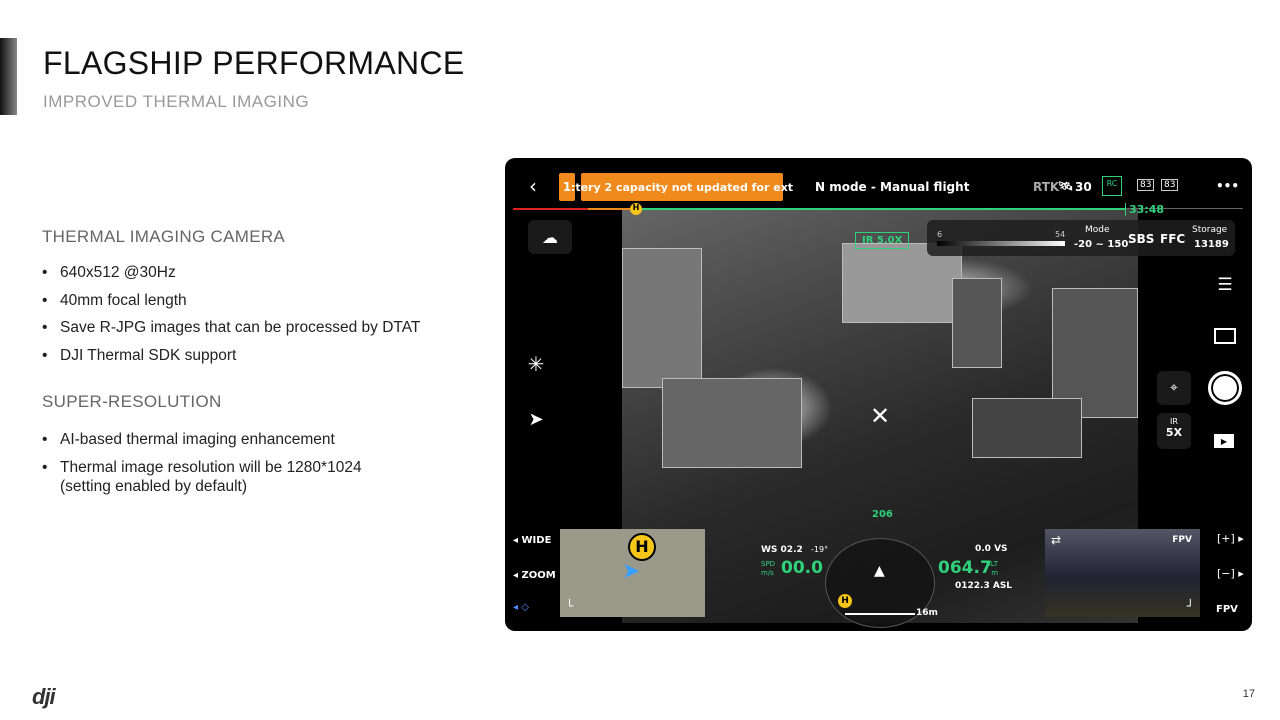  Describe the element at coordinates (176, 101) in the screenshot. I see `slide-subtitle: IMPROVED THERMAL IMAGING` at that location.